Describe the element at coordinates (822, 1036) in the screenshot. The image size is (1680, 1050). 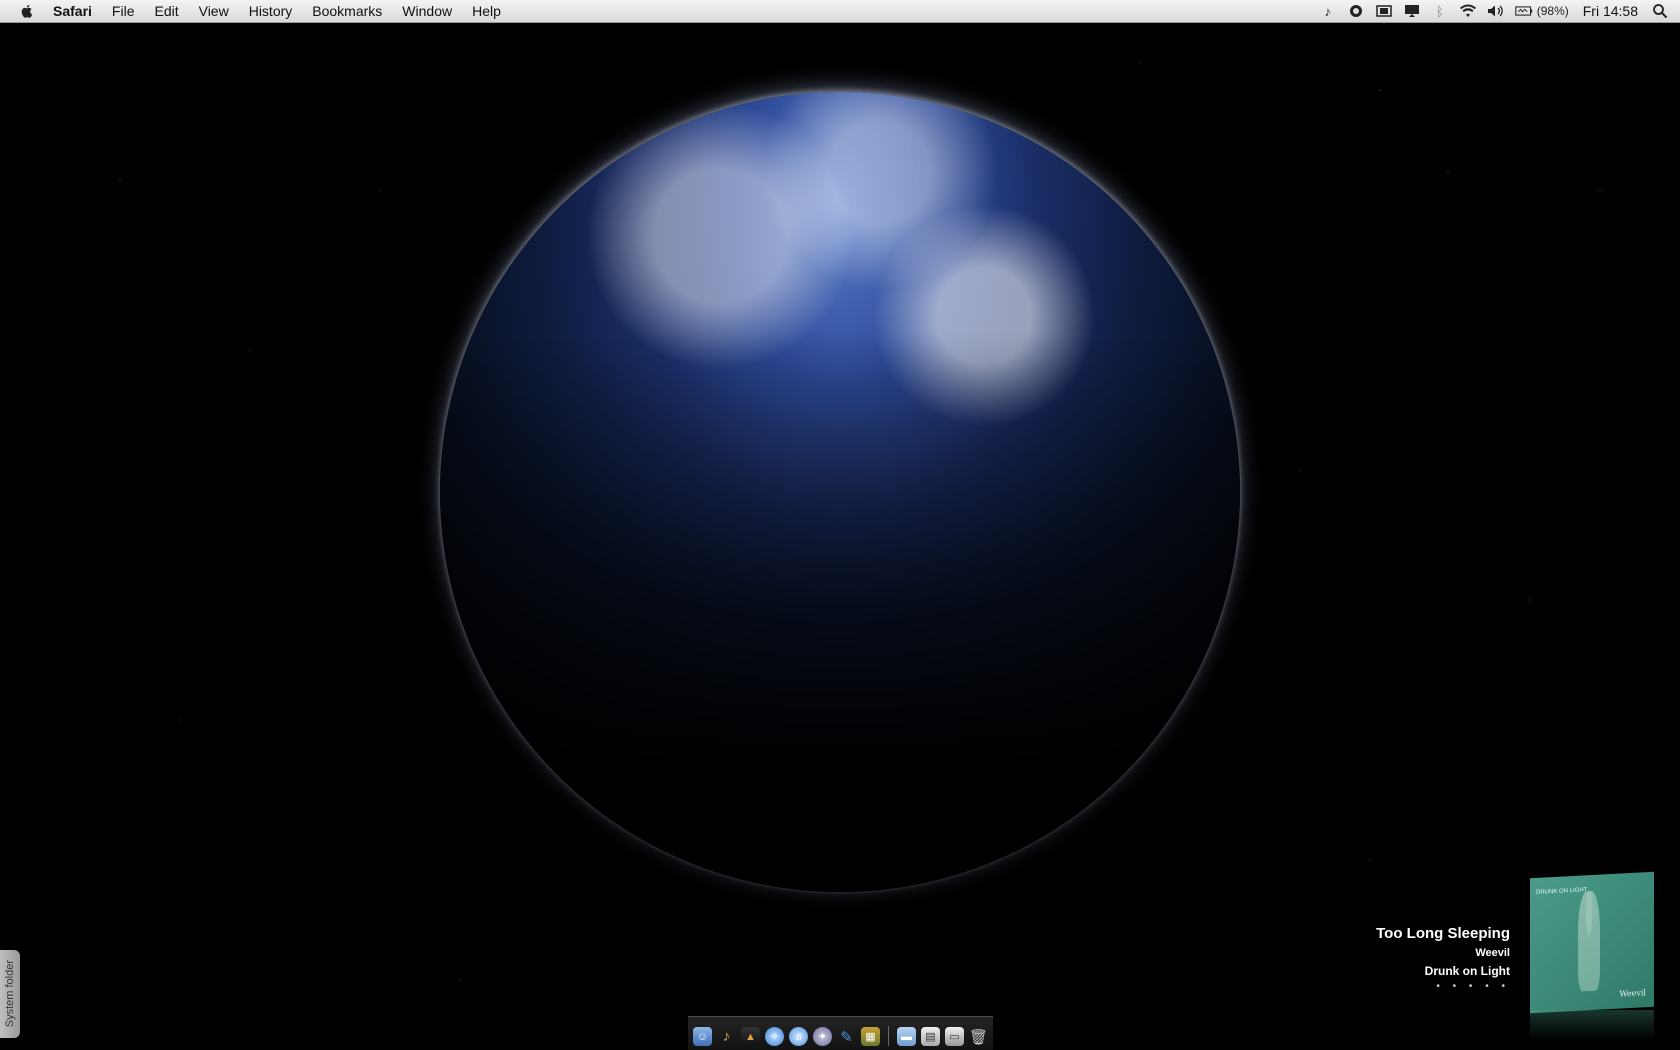
I see `safari-alt-icon: ✦` at that location.